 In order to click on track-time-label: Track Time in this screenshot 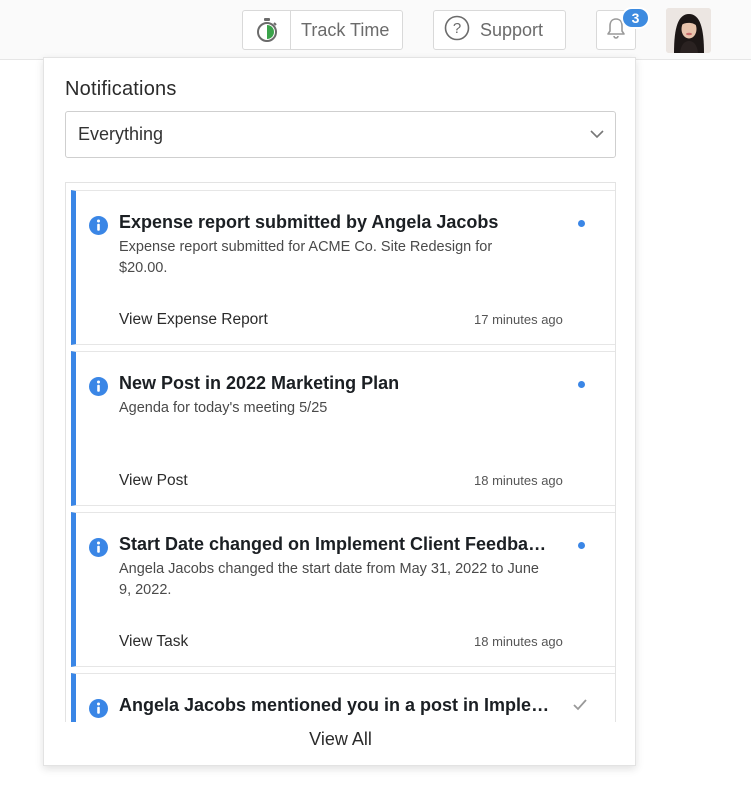, I will do `click(345, 29)`.